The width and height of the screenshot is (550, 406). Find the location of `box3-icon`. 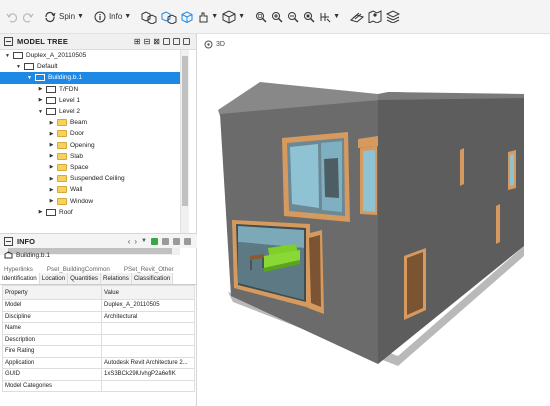

box3-icon is located at coordinates (186, 41).